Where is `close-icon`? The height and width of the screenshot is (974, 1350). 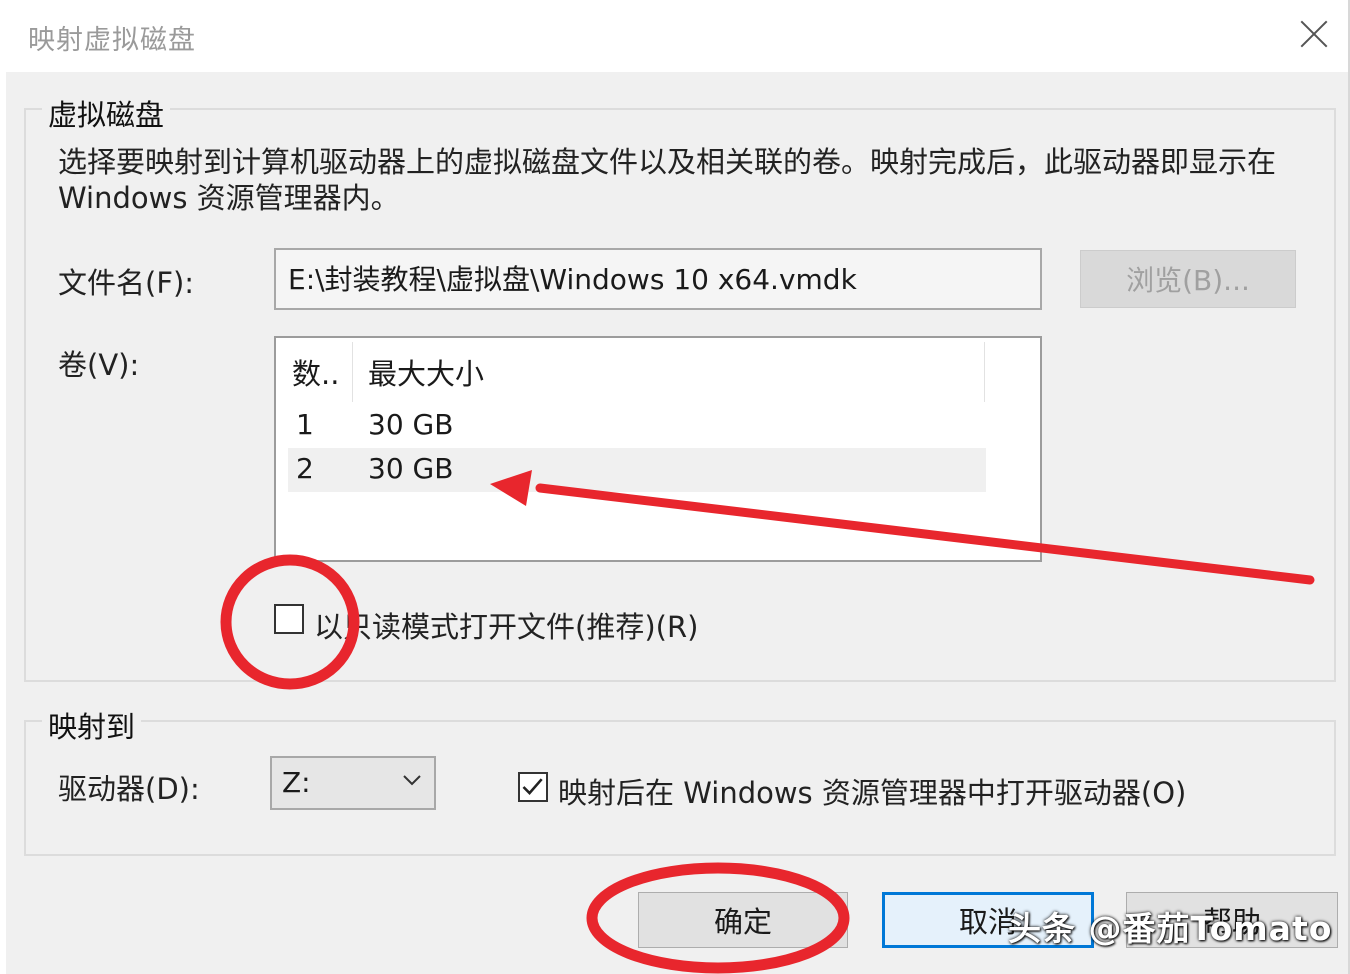 close-icon is located at coordinates (1314, 34).